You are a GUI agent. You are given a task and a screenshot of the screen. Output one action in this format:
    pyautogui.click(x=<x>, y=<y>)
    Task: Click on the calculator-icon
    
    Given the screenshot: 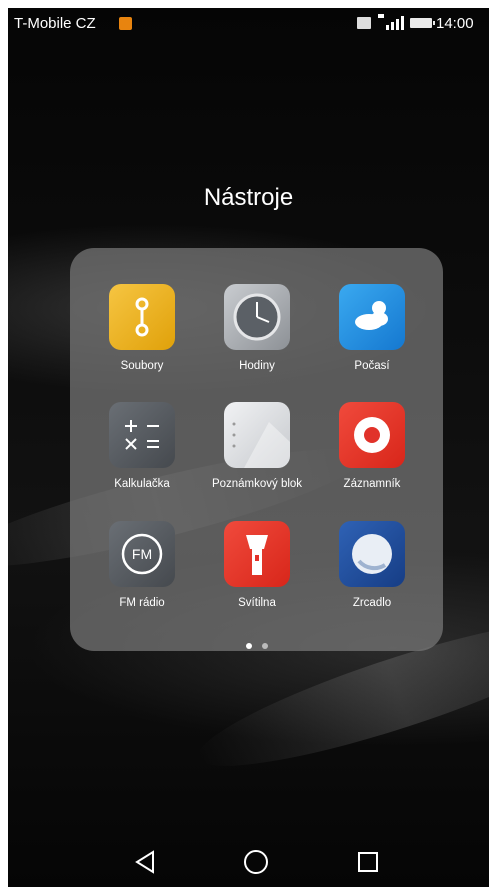 What is the action you would take?
    pyautogui.click(x=142, y=435)
    